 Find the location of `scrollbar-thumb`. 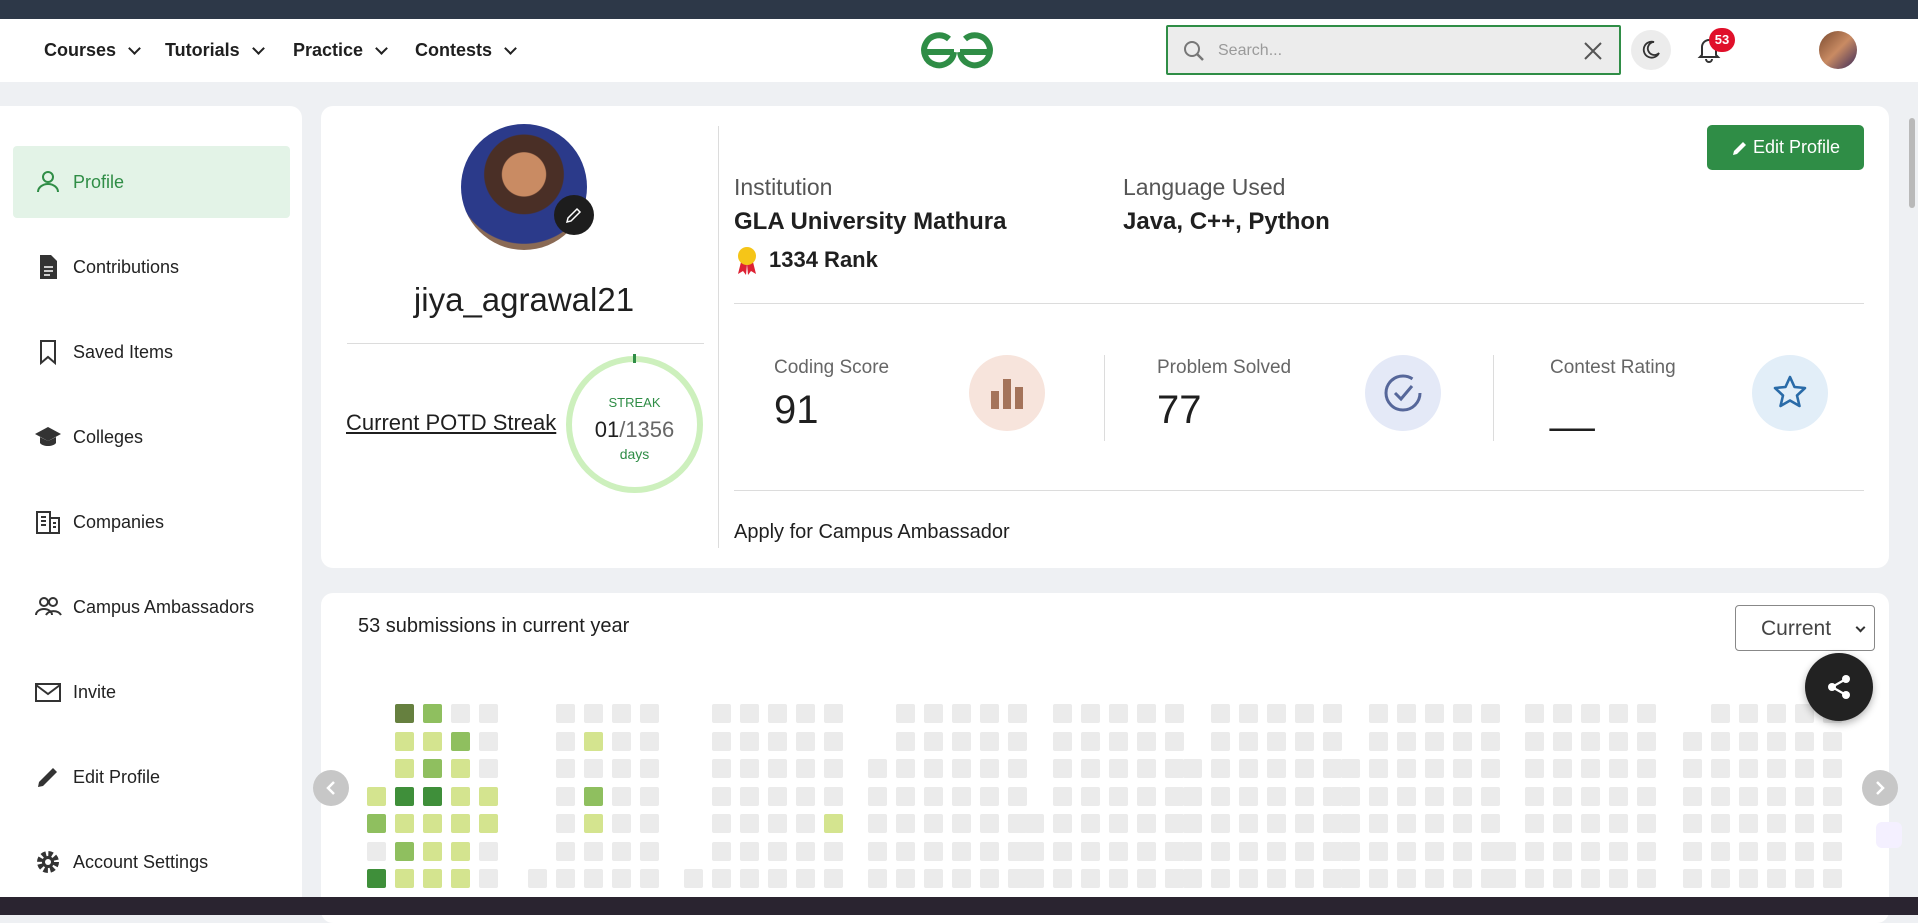

scrollbar-thumb is located at coordinates (1912, 163).